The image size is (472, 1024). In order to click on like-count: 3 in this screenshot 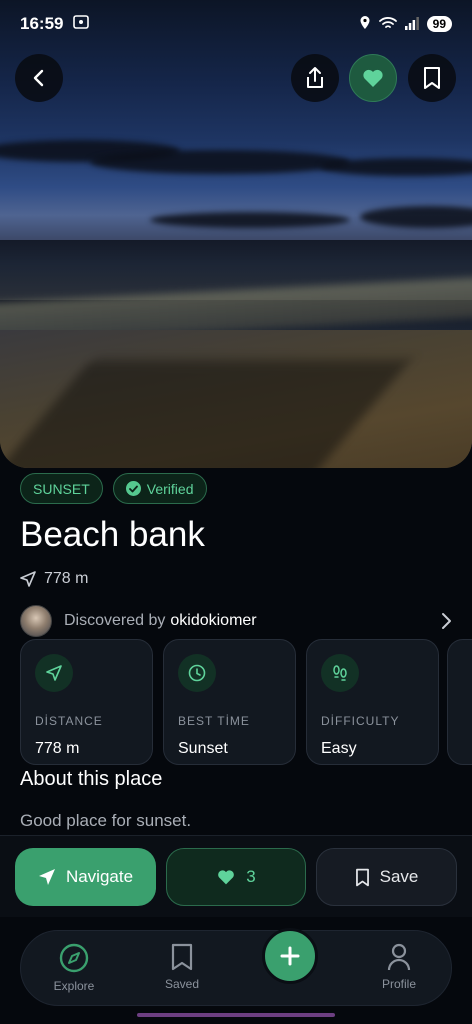, I will do `click(251, 876)`.